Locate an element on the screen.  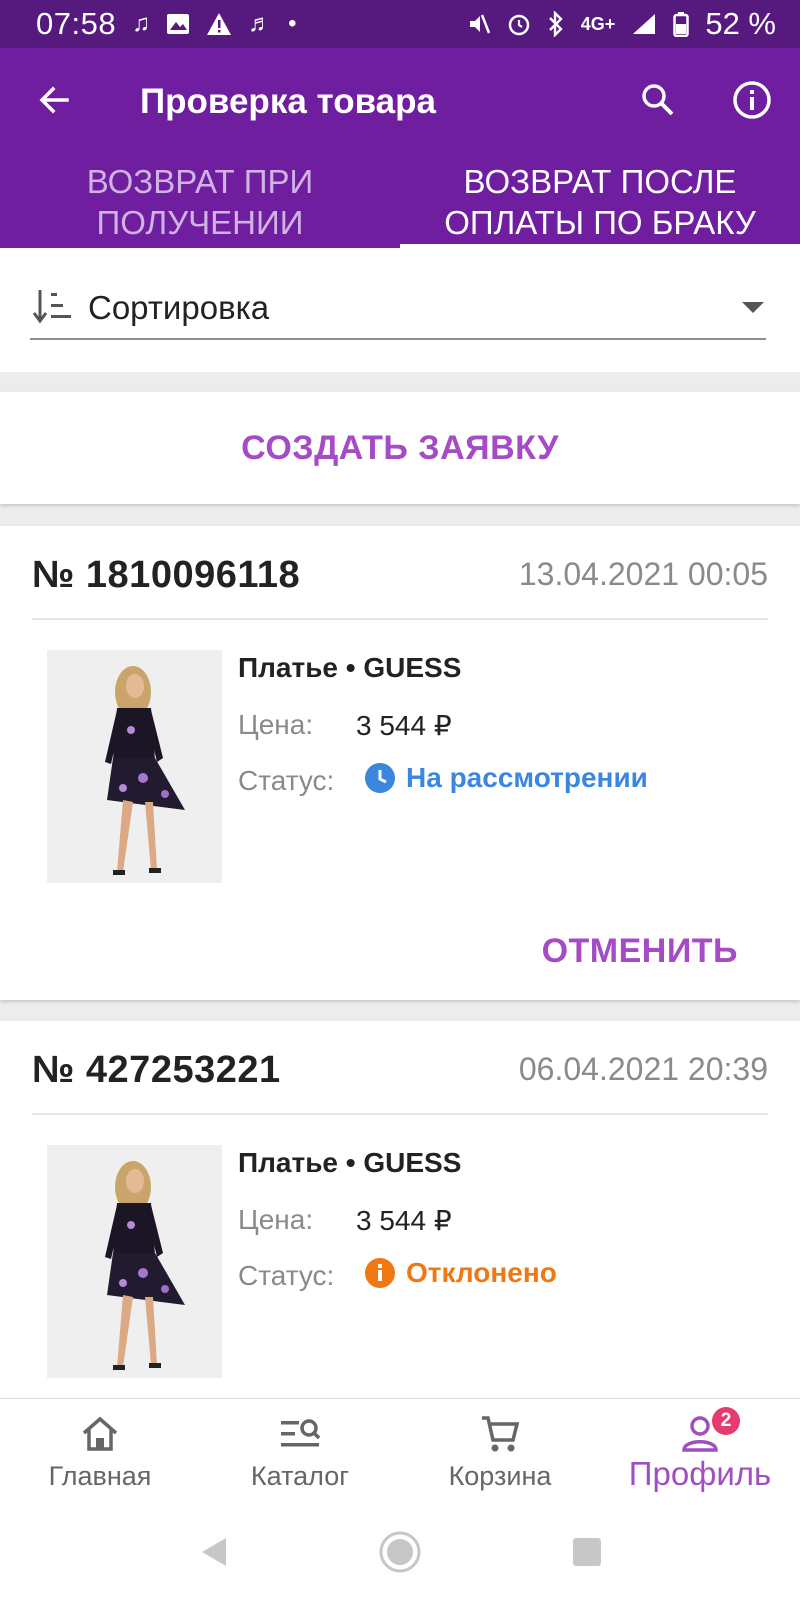
mute-icon is located at coordinates (479, 24).